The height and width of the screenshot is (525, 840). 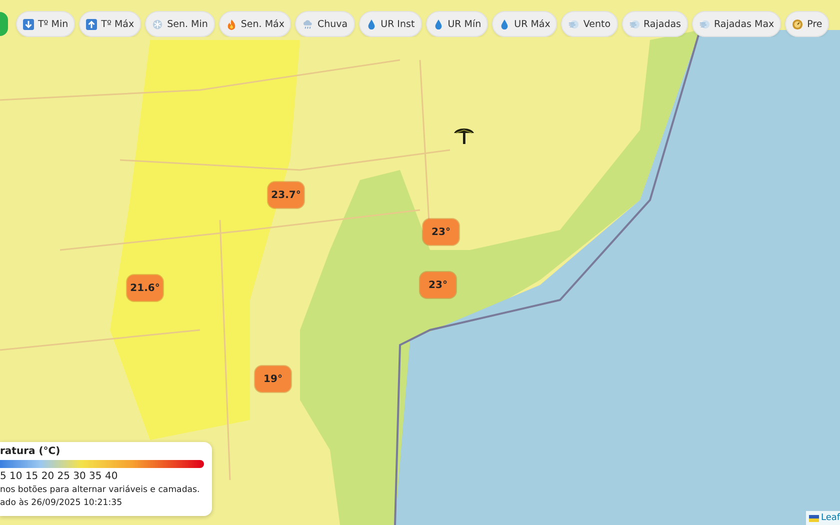 I want to click on layer-button: Rajadas Max, so click(x=737, y=24).